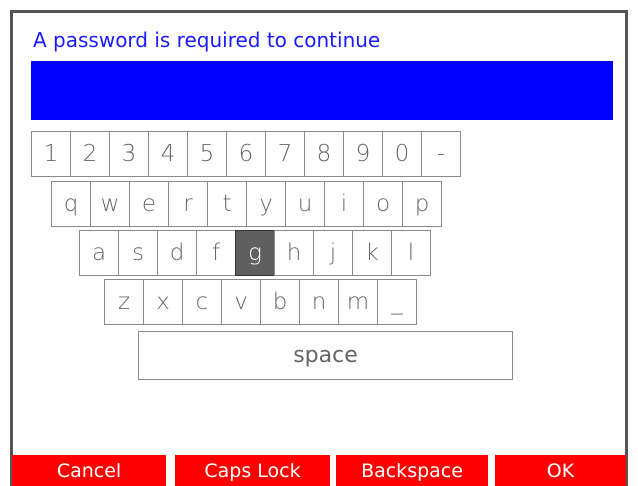  Describe the element at coordinates (207, 154) in the screenshot. I see `key-5: 5` at that location.